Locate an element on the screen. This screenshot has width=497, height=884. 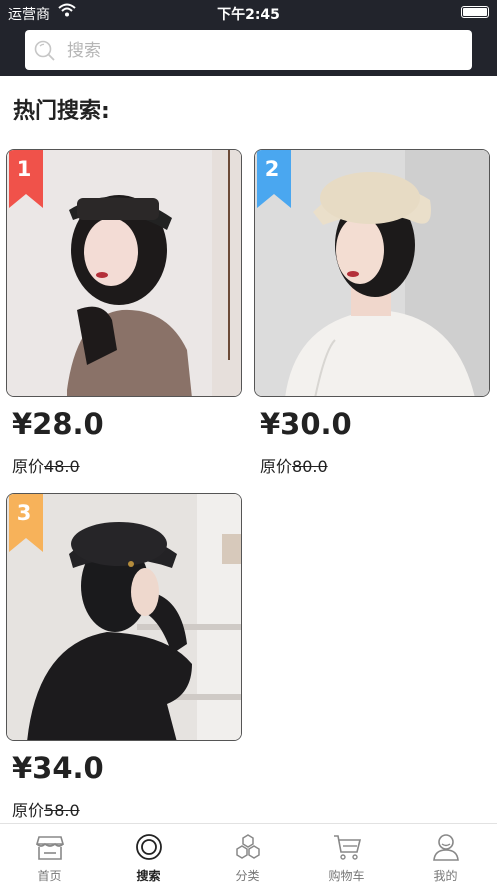
tab-label: 分类 is located at coordinates (247, 876).